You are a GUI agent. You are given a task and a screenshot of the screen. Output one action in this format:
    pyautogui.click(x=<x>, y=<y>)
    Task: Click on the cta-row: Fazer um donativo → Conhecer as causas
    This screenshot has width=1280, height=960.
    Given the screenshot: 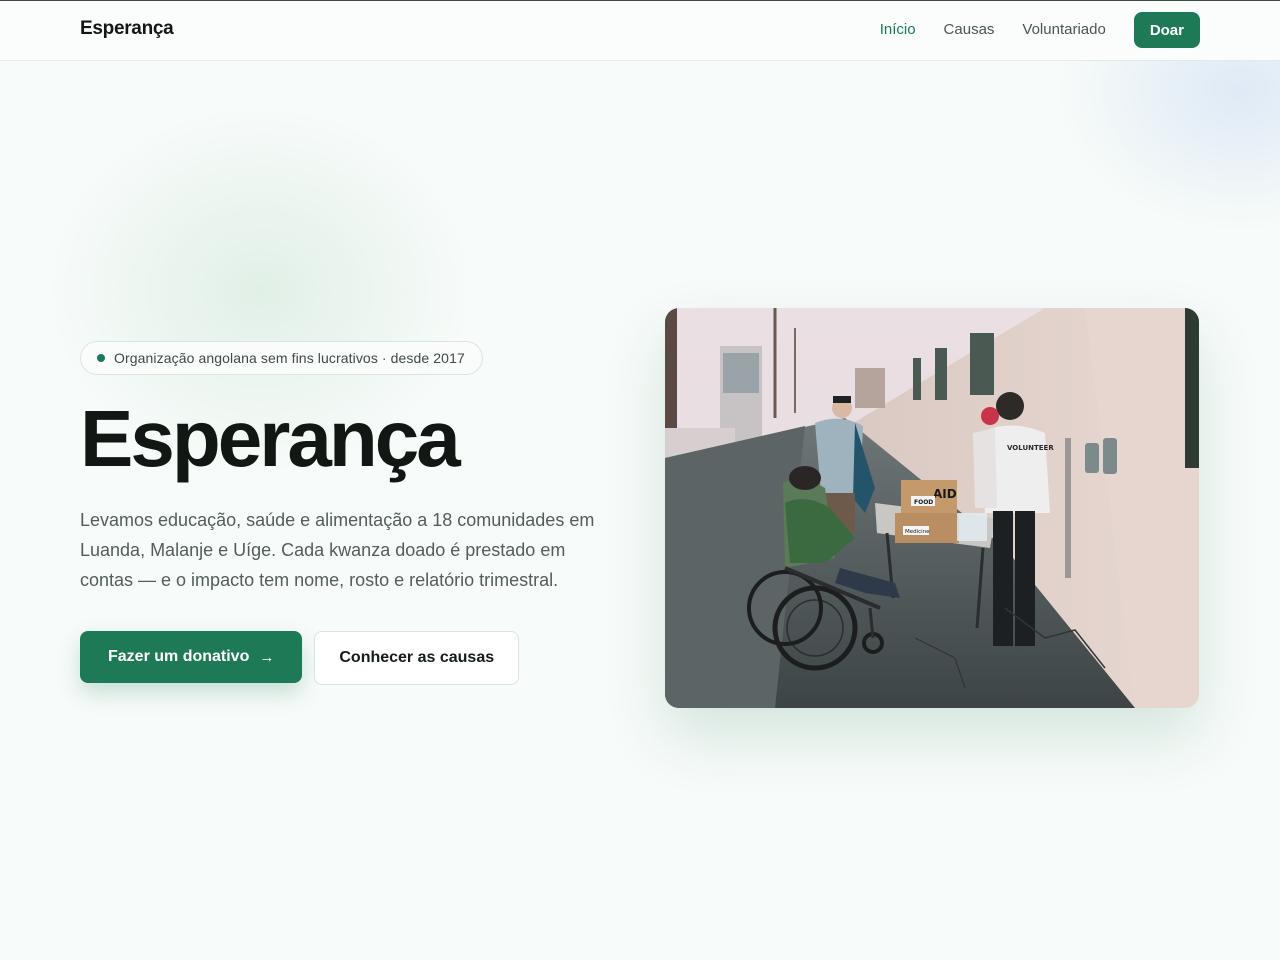 What is the action you would take?
    pyautogui.click(x=350, y=658)
    